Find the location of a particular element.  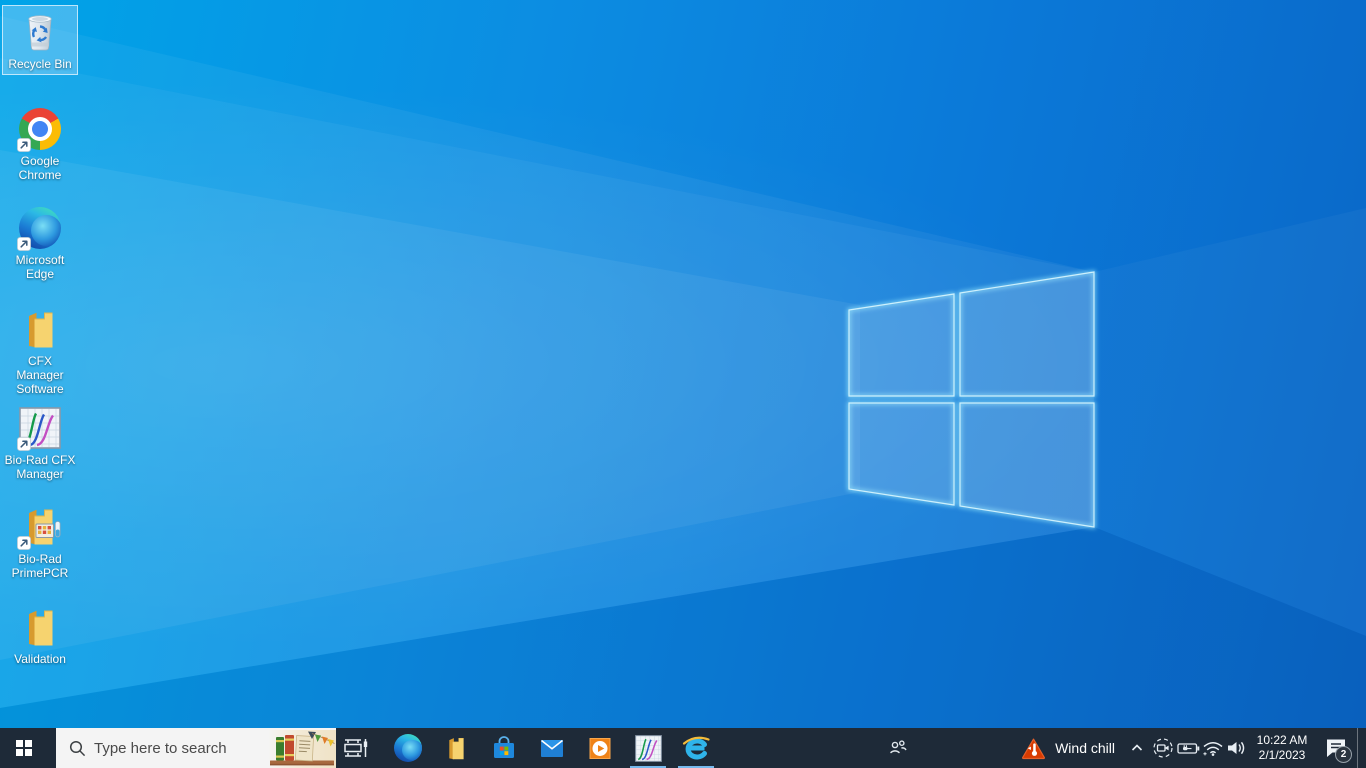

speaker-icon is located at coordinates (1236, 748).